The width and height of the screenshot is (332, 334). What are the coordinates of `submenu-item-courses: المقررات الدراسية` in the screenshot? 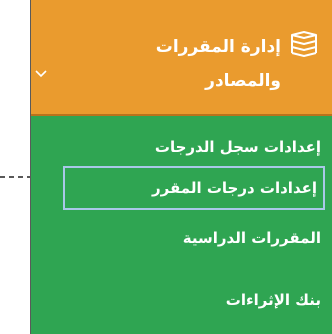 It's located at (186, 238).